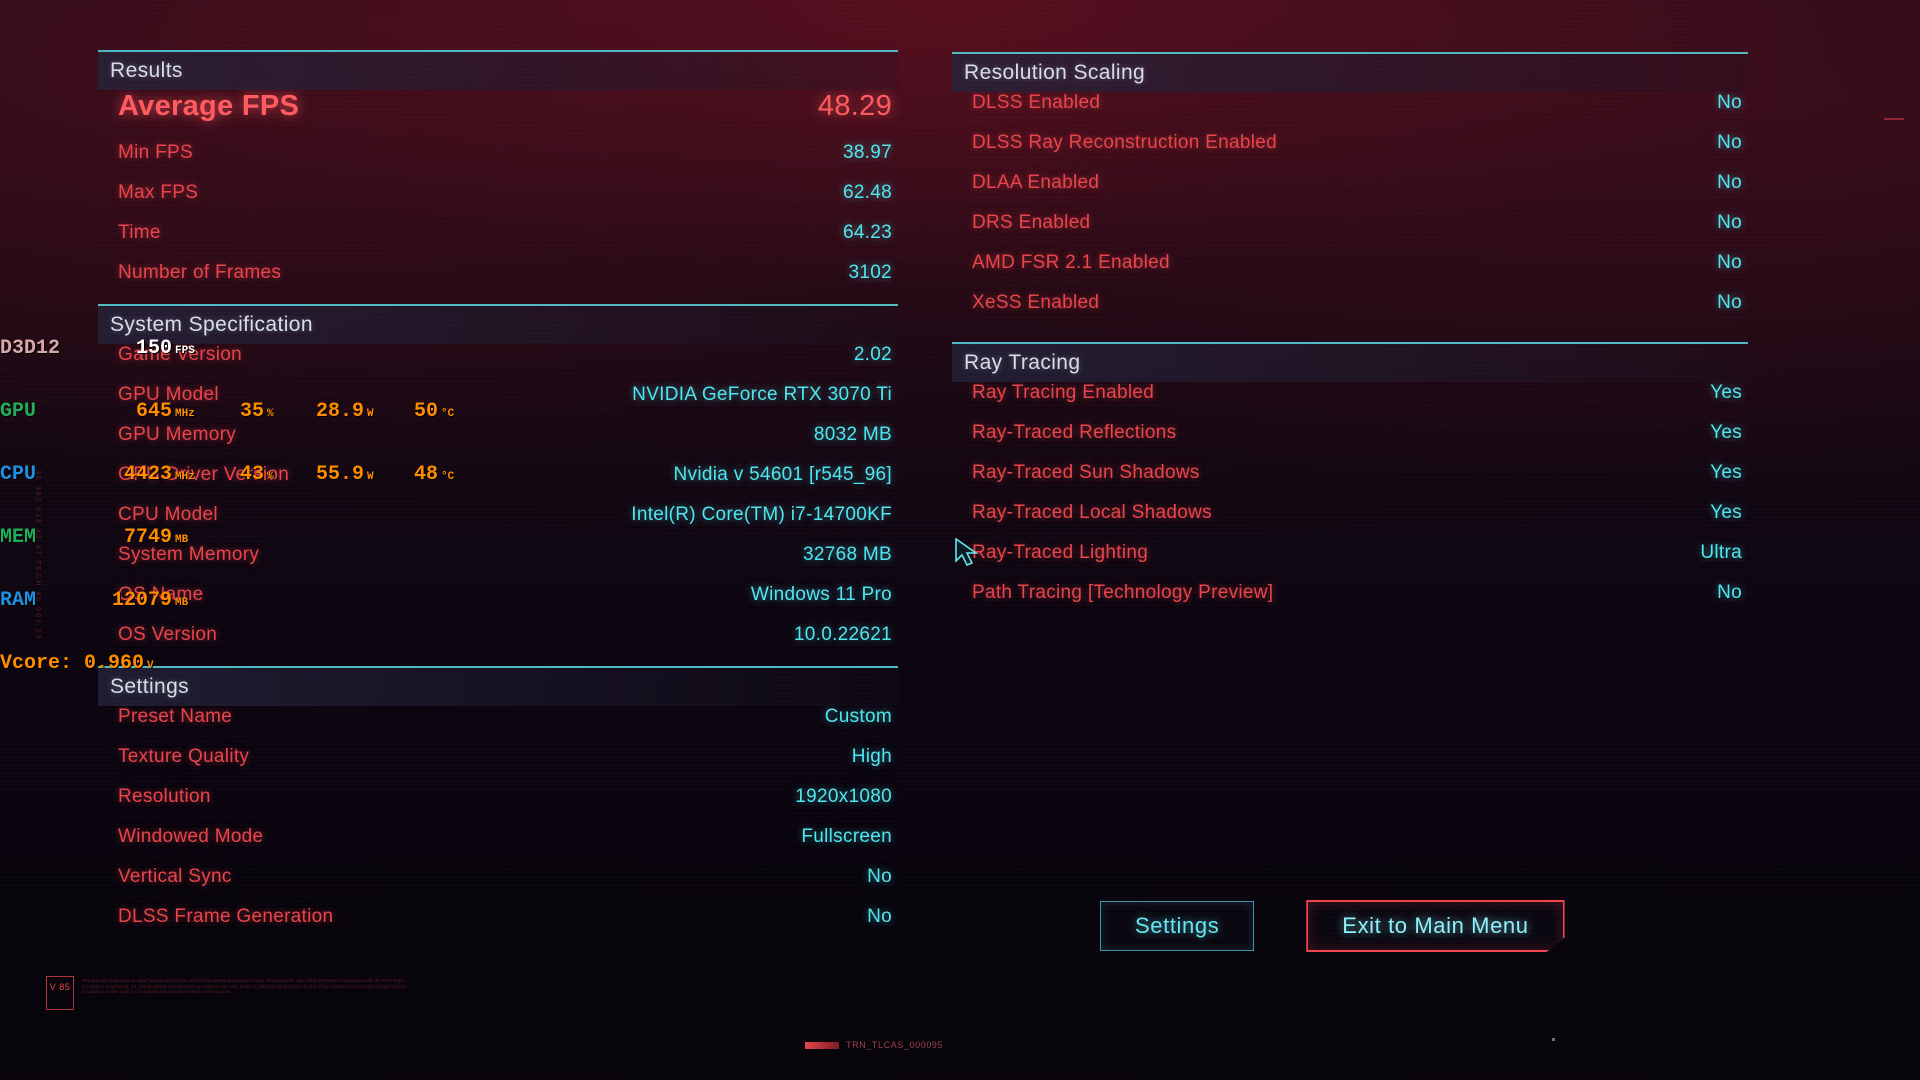 This screenshot has width=1920, height=1080. Describe the element at coordinates (822, 1045) in the screenshot. I see `code-strip-bar` at that location.